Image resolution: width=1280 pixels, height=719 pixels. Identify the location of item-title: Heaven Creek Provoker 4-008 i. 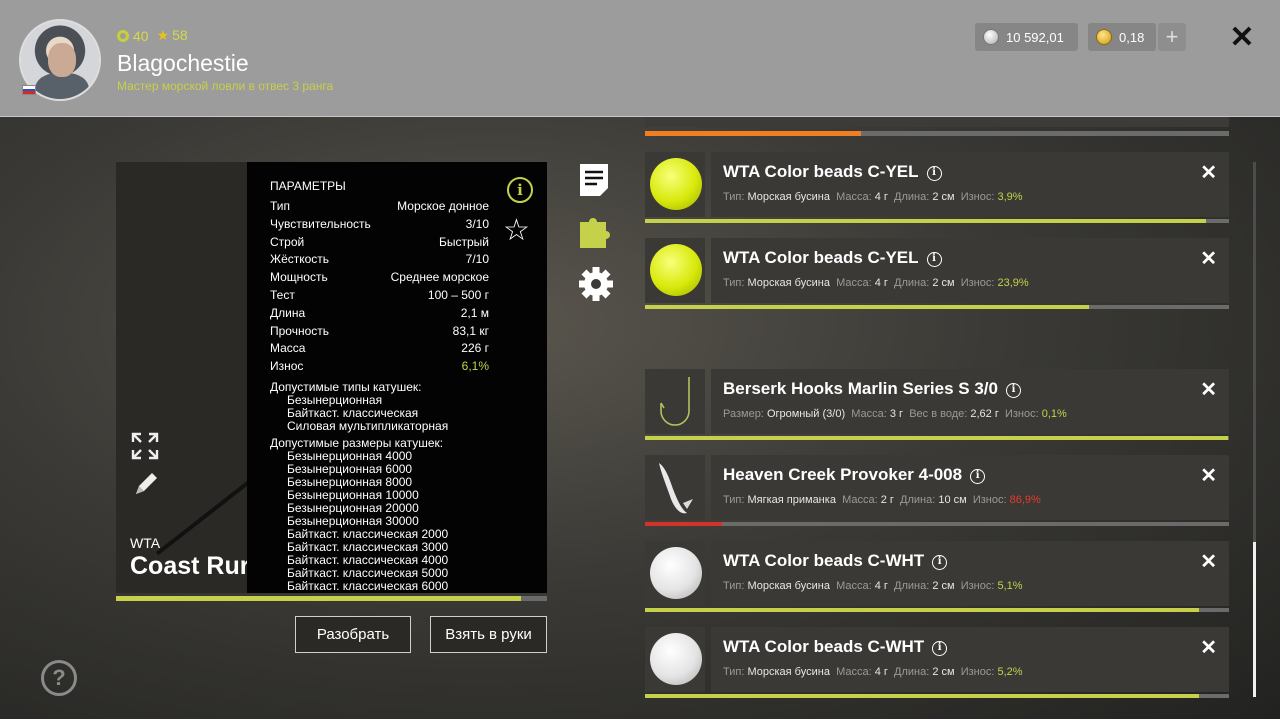
(854, 475).